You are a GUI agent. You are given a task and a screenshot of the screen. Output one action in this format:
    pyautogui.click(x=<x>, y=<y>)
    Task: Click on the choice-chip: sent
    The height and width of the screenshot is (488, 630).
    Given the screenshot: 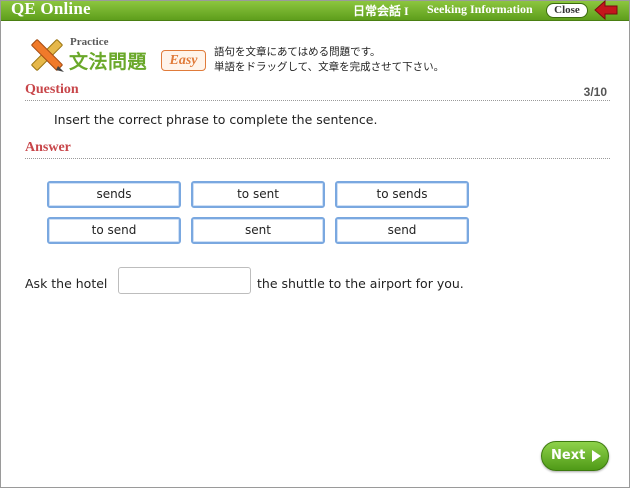 What is the action you would take?
    pyautogui.click(x=258, y=230)
    